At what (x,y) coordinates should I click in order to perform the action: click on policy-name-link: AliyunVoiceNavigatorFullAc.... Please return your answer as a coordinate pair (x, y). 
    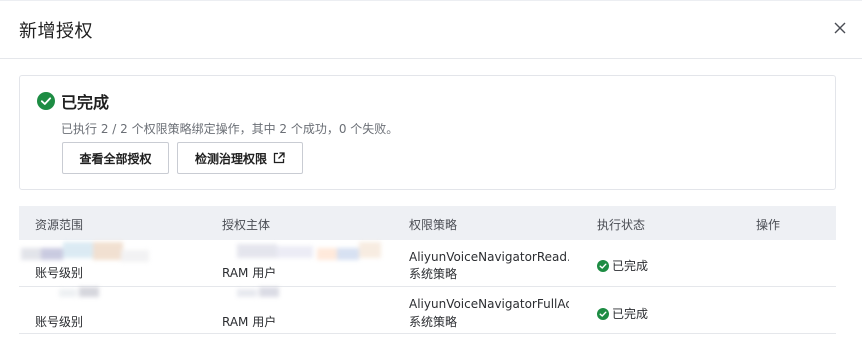
    Looking at the image, I should click on (489, 304).